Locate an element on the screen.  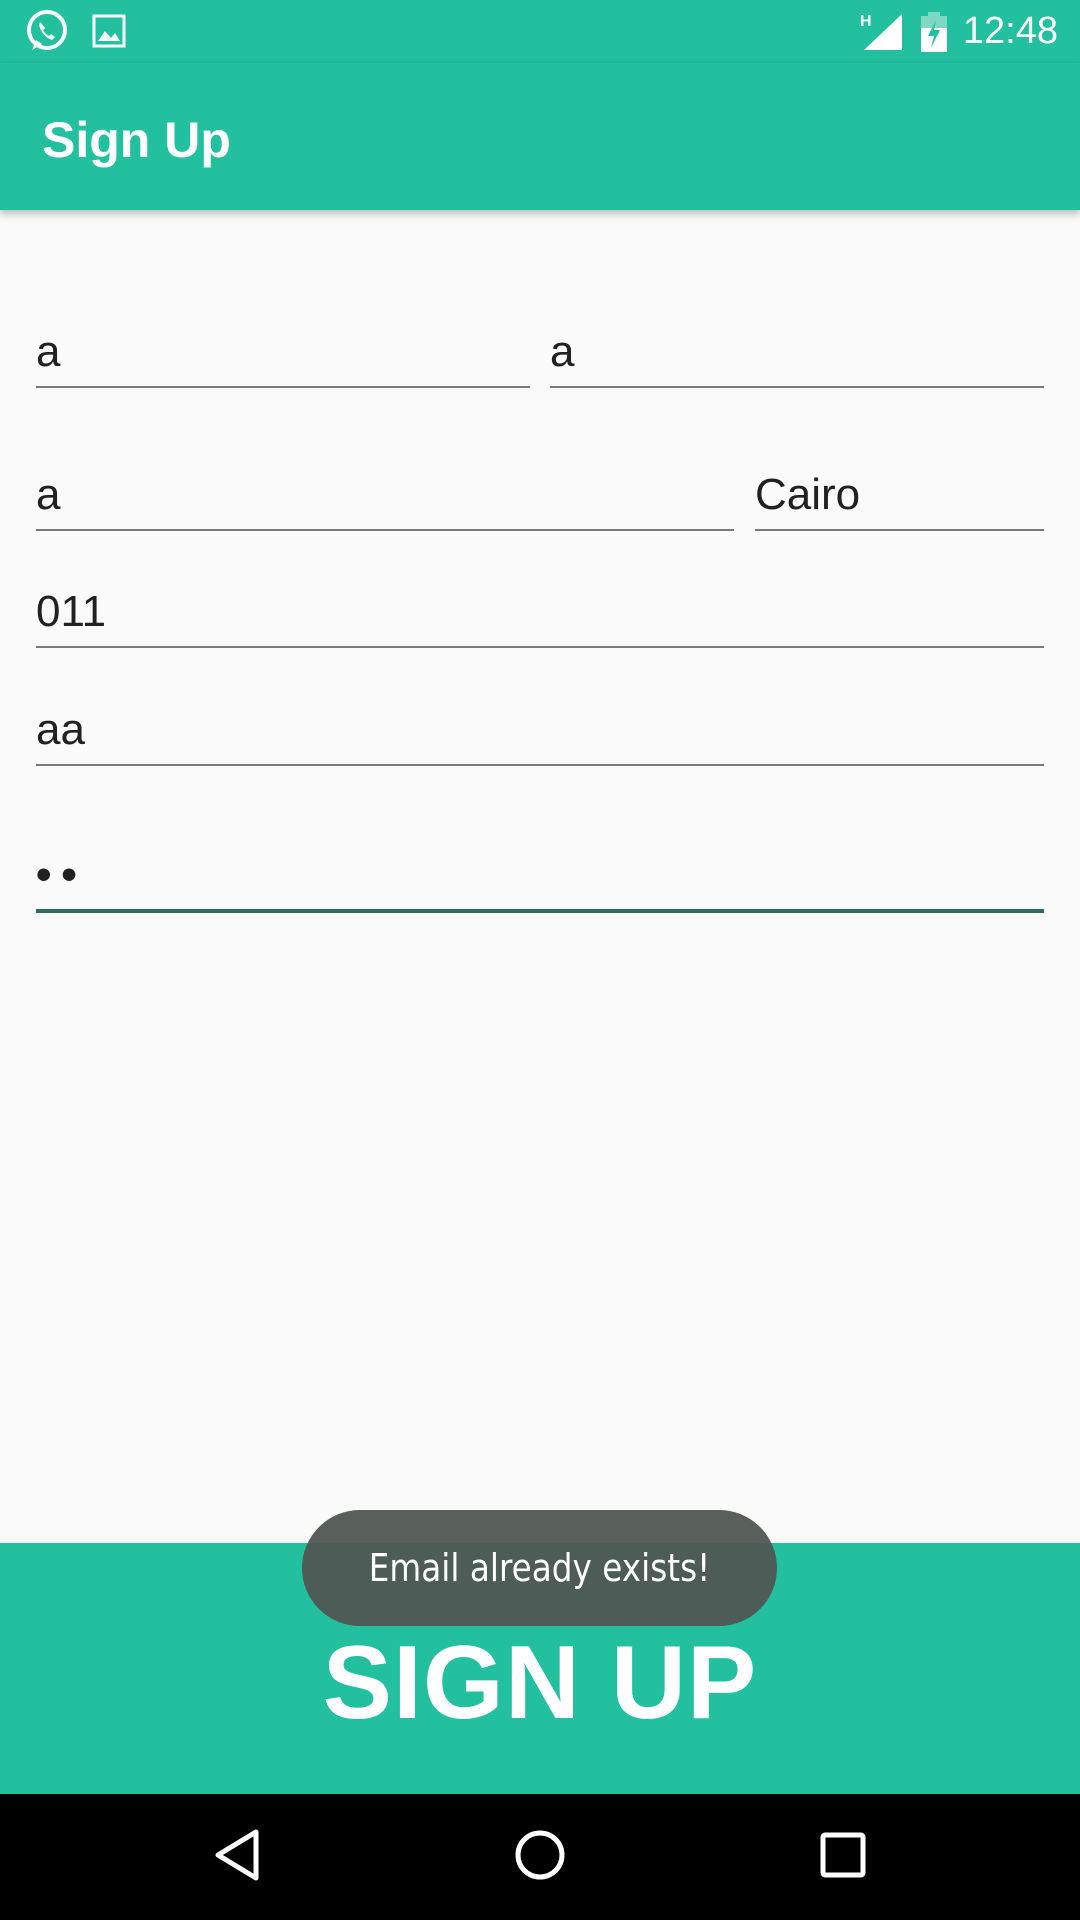
navigation-bar is located at coordinates (540, 1857).